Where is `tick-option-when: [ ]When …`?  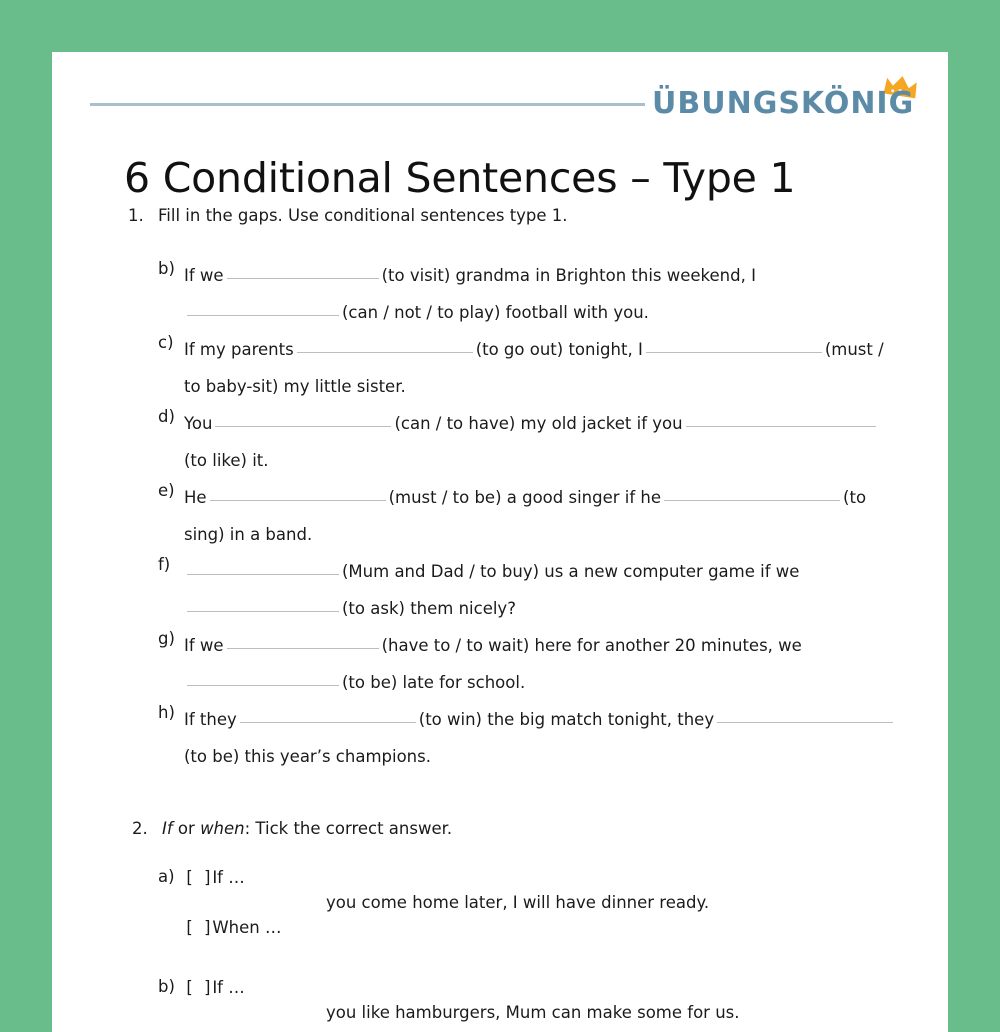 tick-option-when: [ ]When … is located at coordinates (552, 927).